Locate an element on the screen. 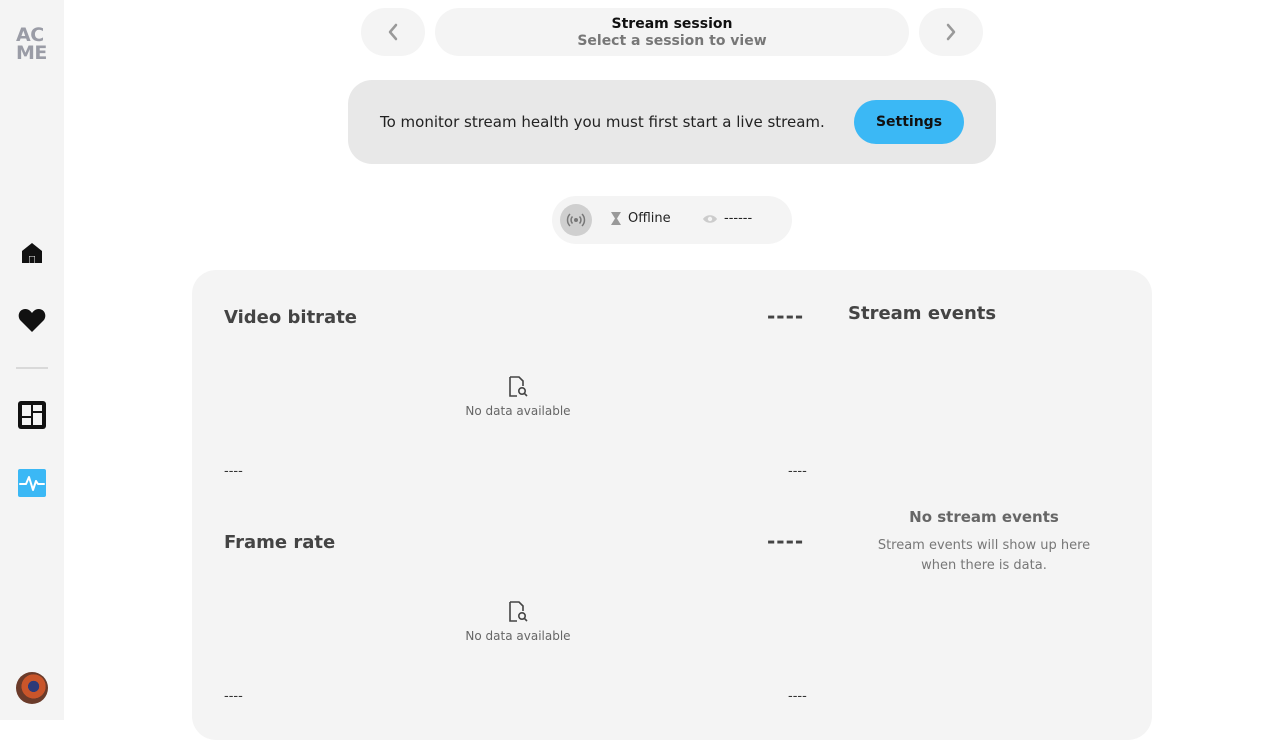  heart-icon is located at coordinates (32, 320).